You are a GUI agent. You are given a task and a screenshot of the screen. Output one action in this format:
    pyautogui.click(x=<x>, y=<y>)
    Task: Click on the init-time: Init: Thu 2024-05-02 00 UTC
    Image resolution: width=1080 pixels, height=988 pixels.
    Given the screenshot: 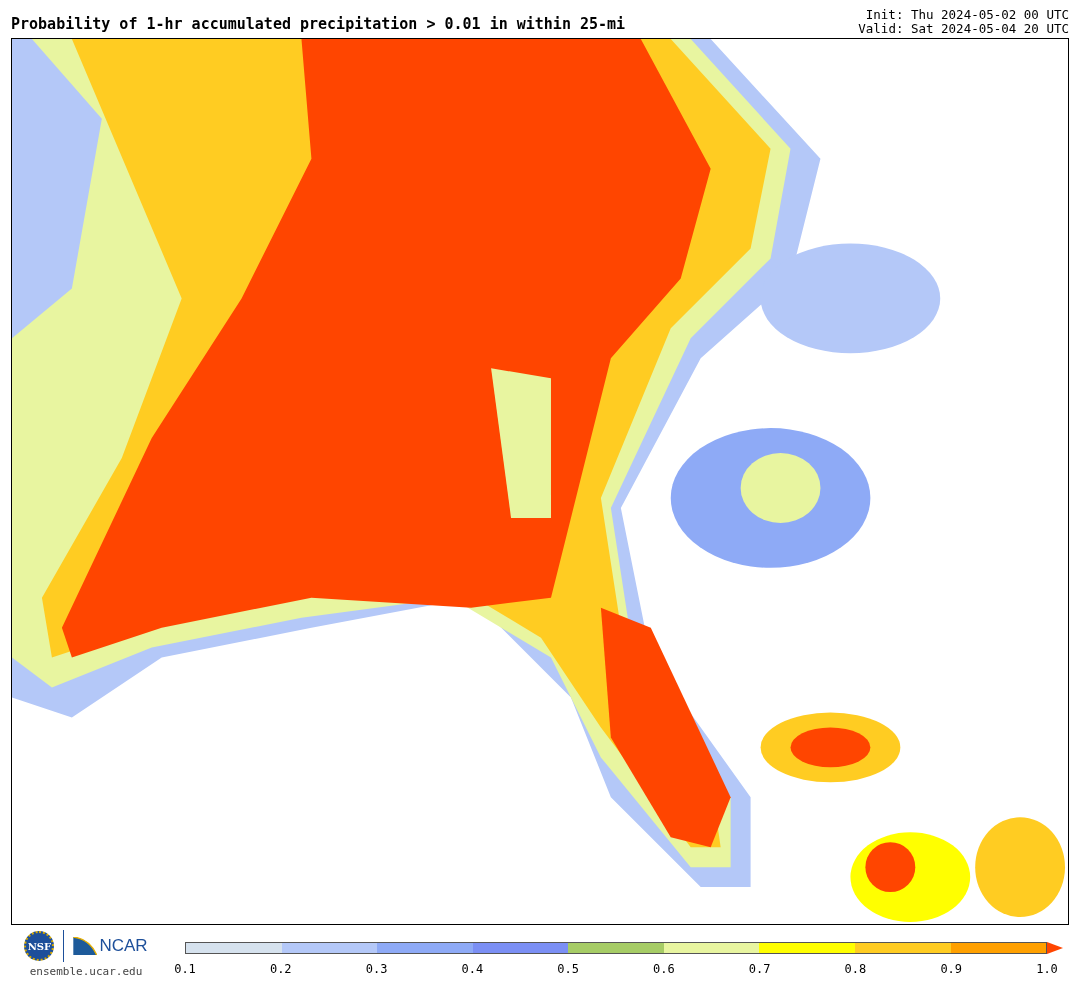 What is the action you would take?
    pyautogui.click(x=967, y=15)
    